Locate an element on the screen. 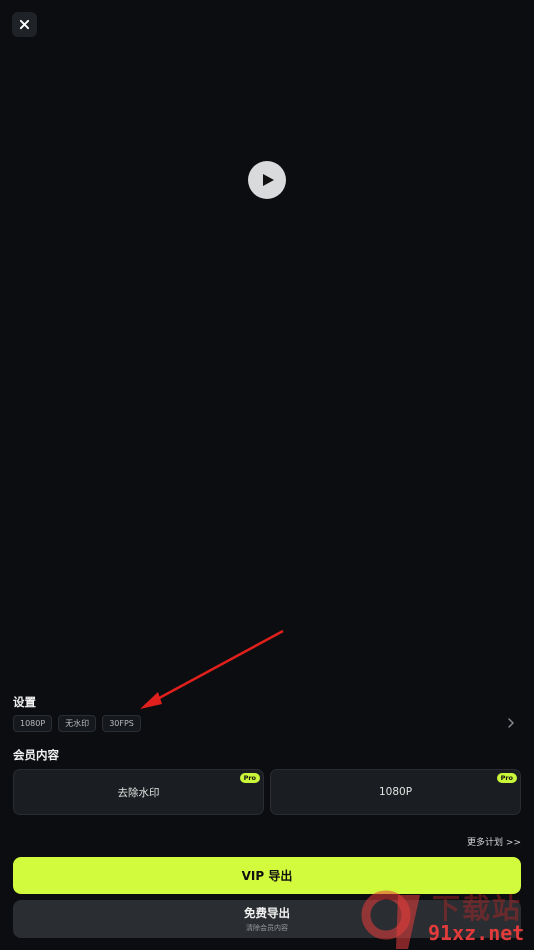 The height and width of the screenshot is (950, 534). no-watermark-chip: 无水印 is located at coordinates (77, 723).